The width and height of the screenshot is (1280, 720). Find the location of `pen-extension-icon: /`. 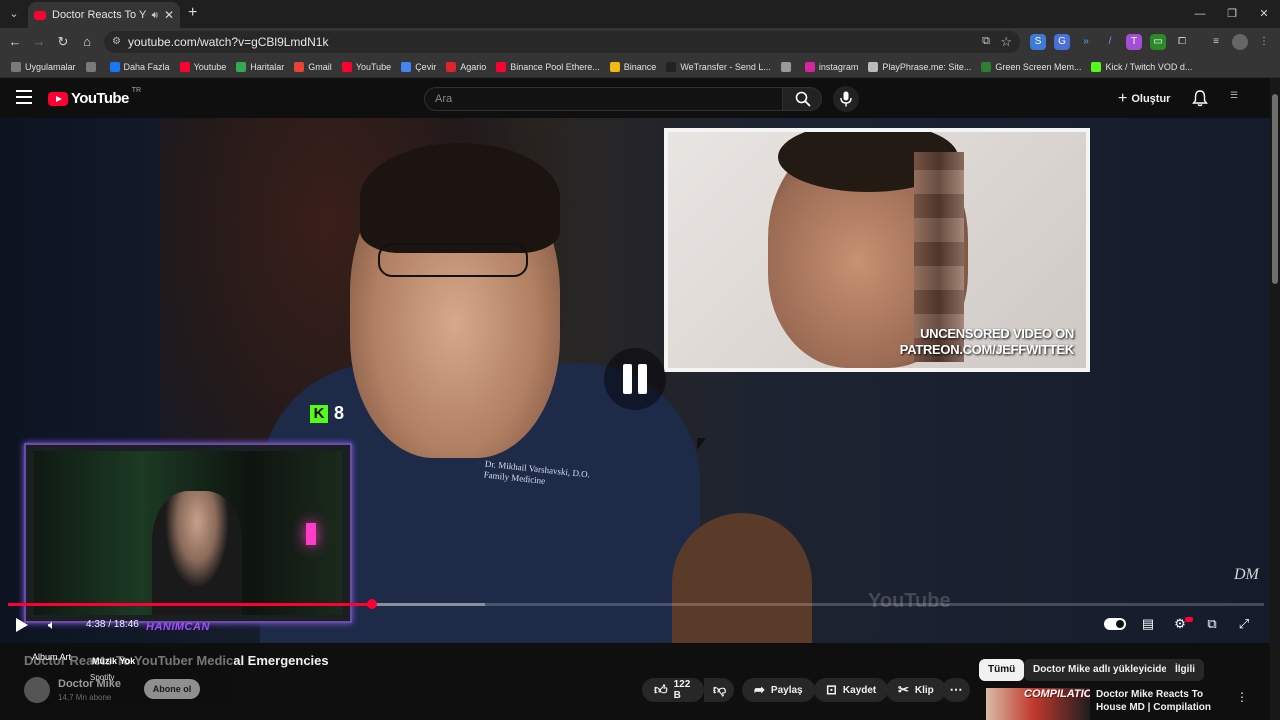

pen-extension-icon: / is located at coordinates (1110, 42).